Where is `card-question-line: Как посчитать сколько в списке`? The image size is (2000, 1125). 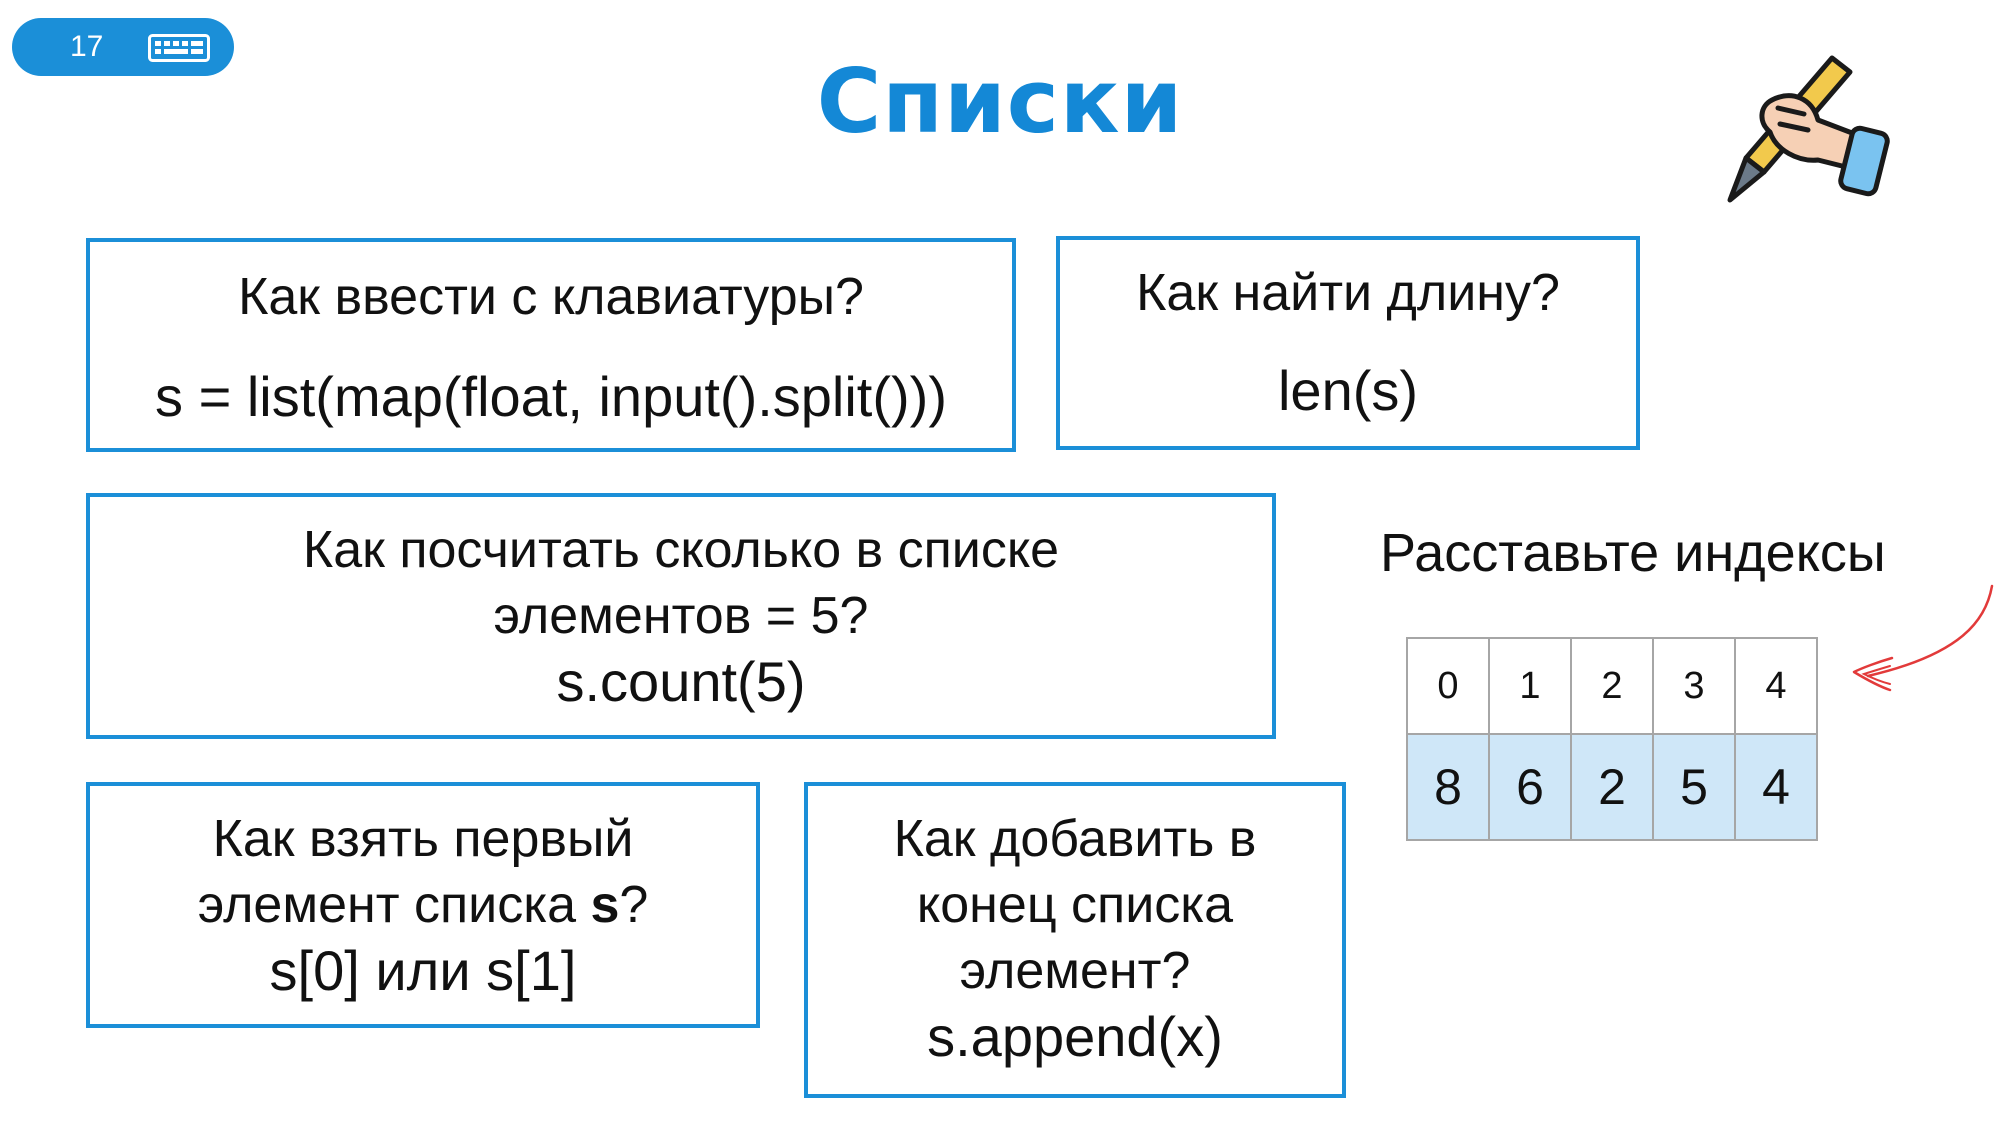
card-question-line: Как посчитать сколько в списке is located at coordinates (681, 550).